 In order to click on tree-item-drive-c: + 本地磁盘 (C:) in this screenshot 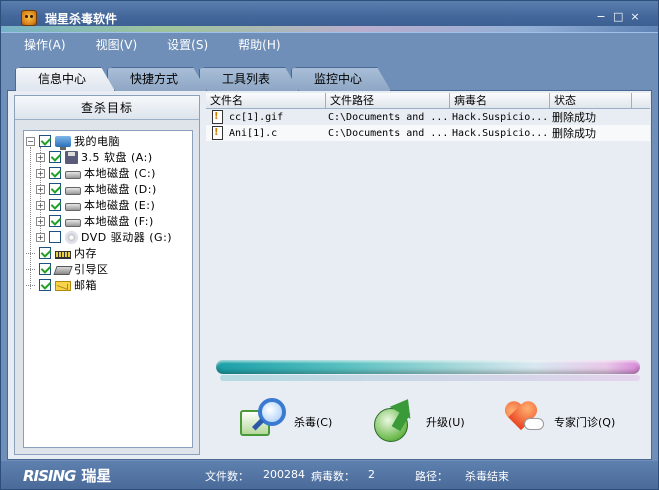, I will do `click(96, 173)`.